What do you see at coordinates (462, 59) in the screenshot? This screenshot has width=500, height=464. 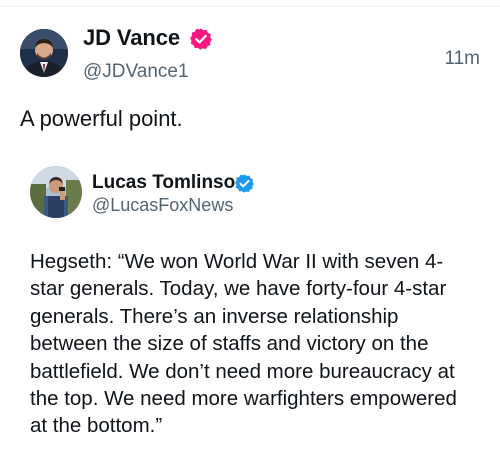 I see `post-timestamp: 11m` at bounding box center [462, 59].